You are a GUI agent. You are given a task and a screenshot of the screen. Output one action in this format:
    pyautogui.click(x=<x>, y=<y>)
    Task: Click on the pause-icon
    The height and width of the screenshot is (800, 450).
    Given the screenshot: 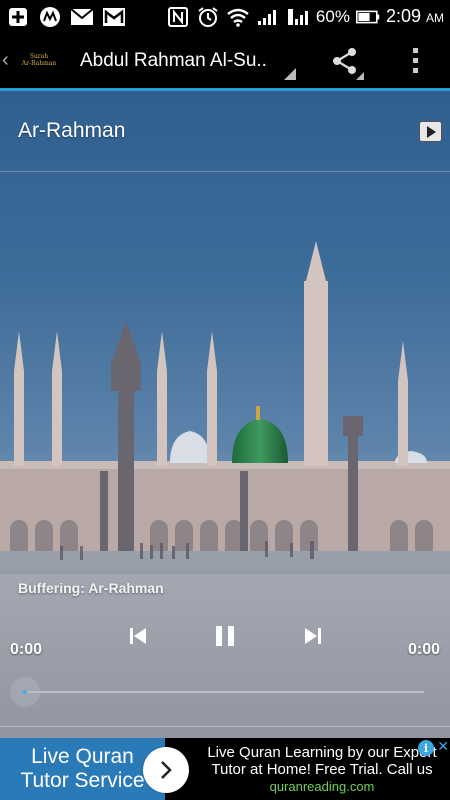 What is the action you would take?
    pyautogui.click(x=225, y=636)
    